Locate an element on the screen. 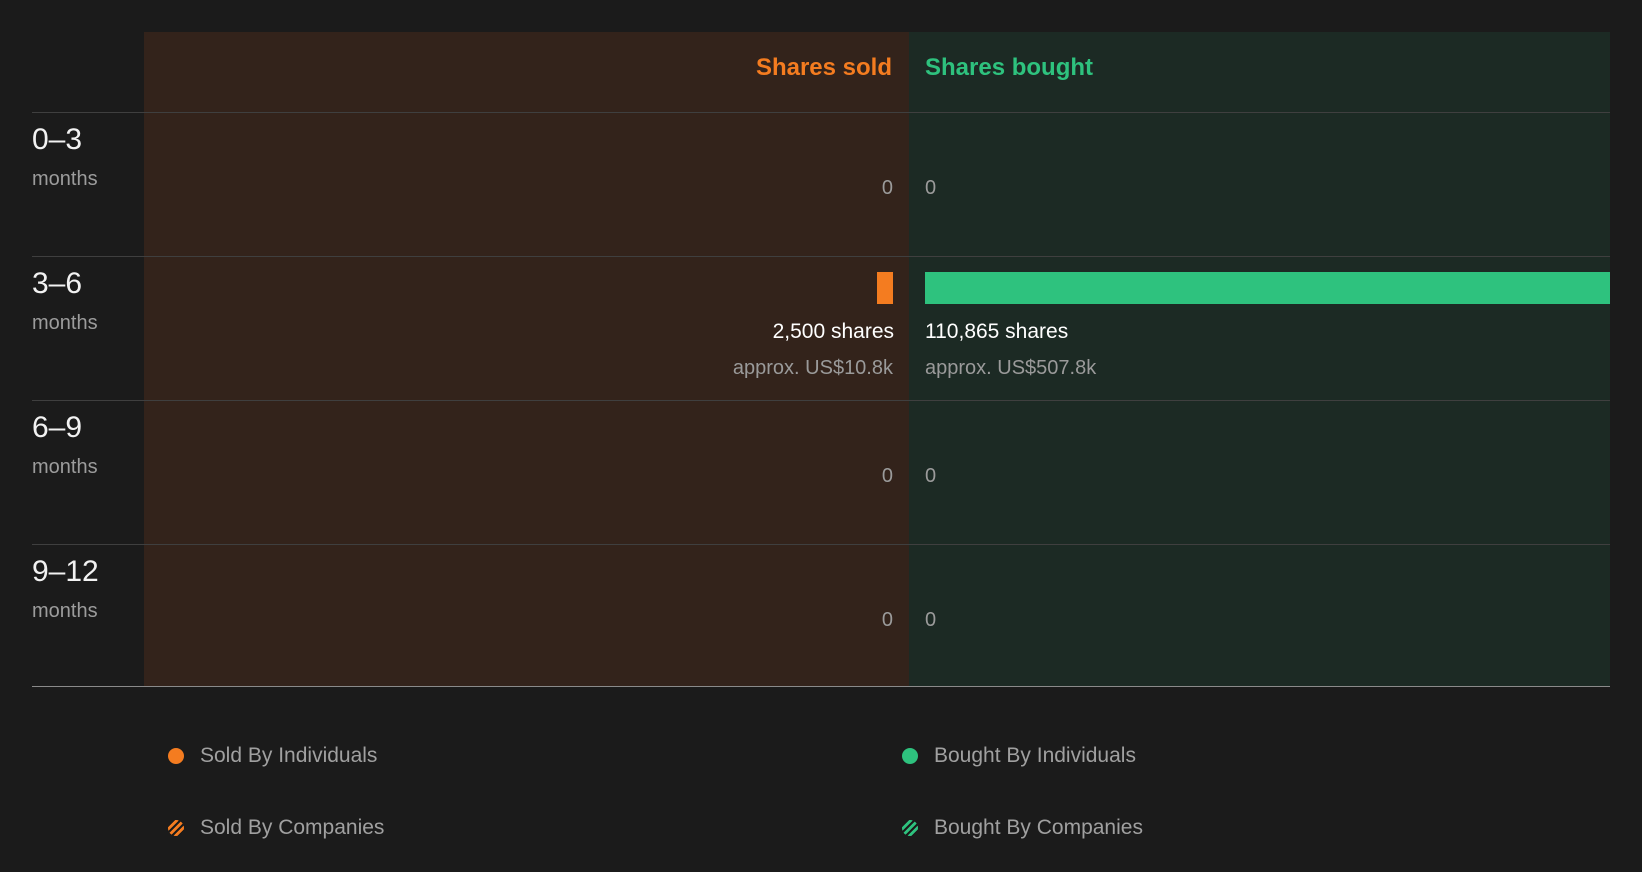 This screenshot has width=1642, height=872. hatched-orange-dot-icon is located at coordinates (176, 828).